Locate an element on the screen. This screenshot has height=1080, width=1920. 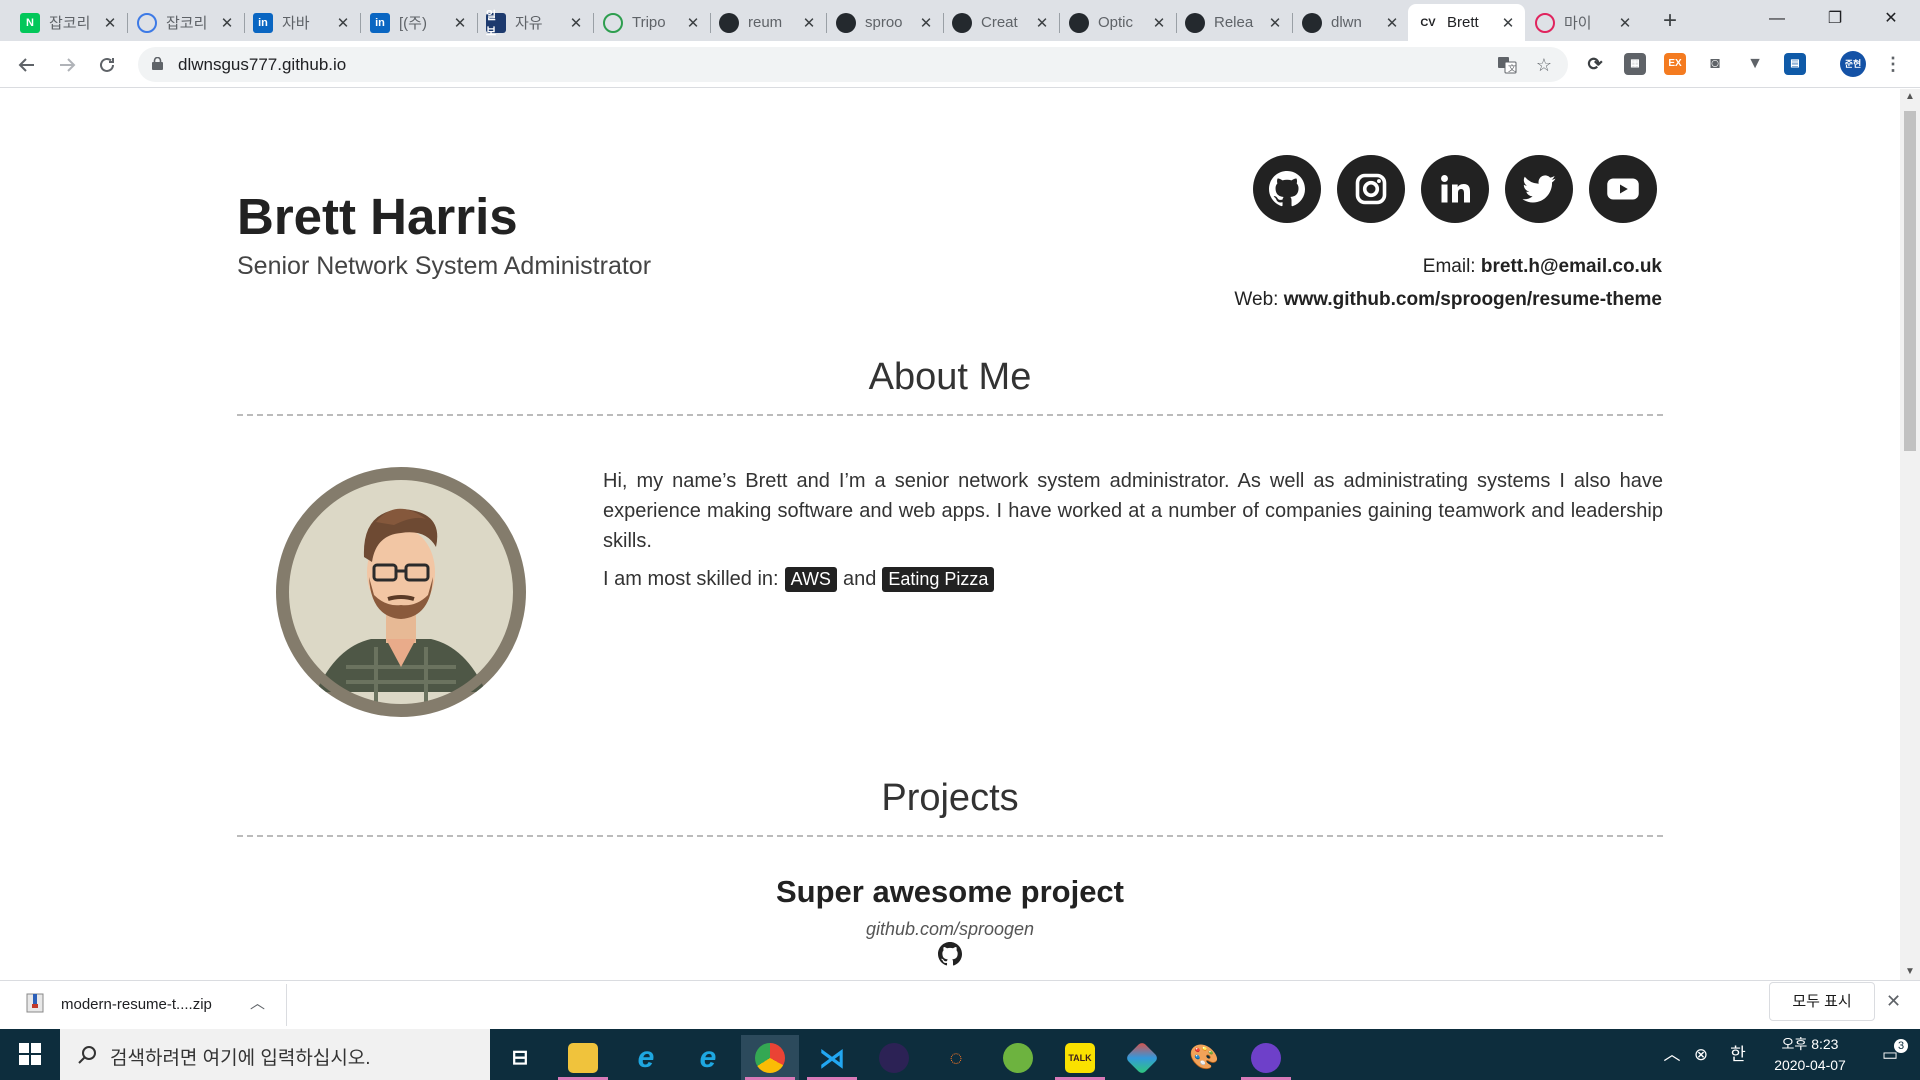
taskbar-chrome is located at coordinates (770, 1057).